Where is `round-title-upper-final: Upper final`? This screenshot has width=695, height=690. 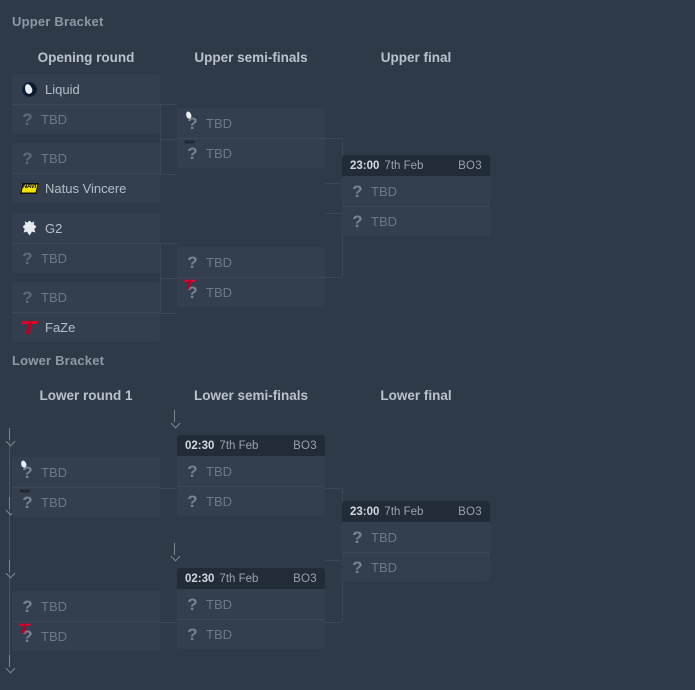 round-title-upper-final: Upper final is located at coordinates (416, 57).